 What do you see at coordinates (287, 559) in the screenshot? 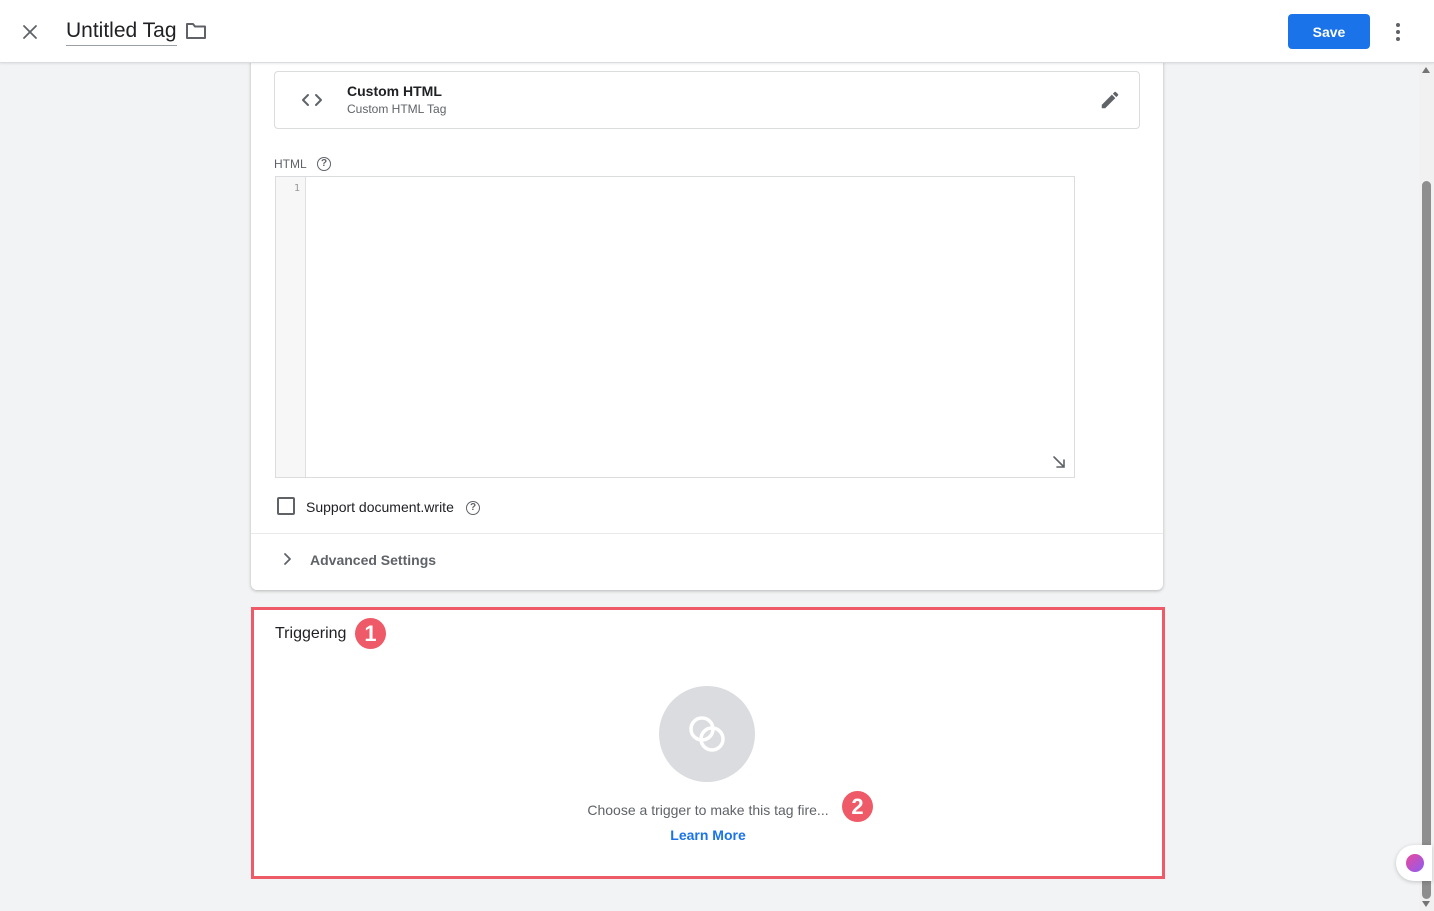
I see `chevron-right-icon` at bounding box center [287, 559].